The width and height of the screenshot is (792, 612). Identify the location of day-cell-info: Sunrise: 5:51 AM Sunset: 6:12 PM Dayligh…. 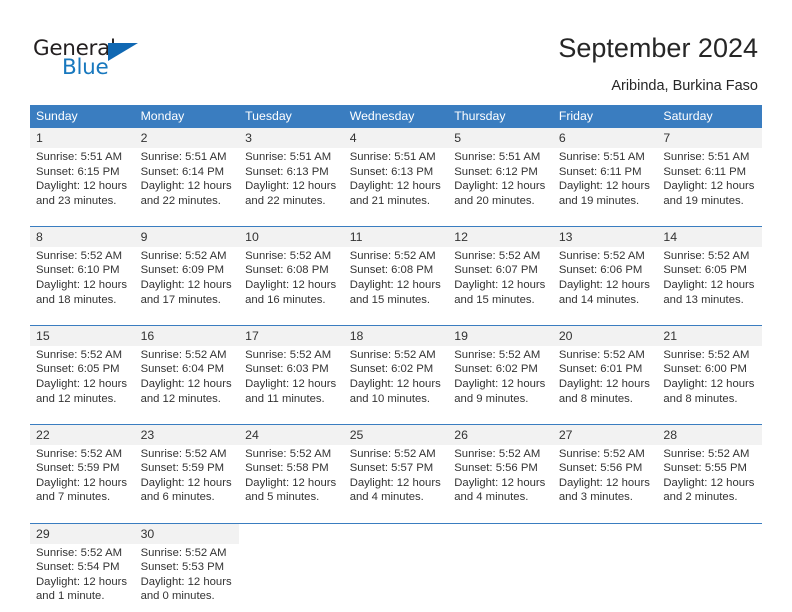
(500, 181).